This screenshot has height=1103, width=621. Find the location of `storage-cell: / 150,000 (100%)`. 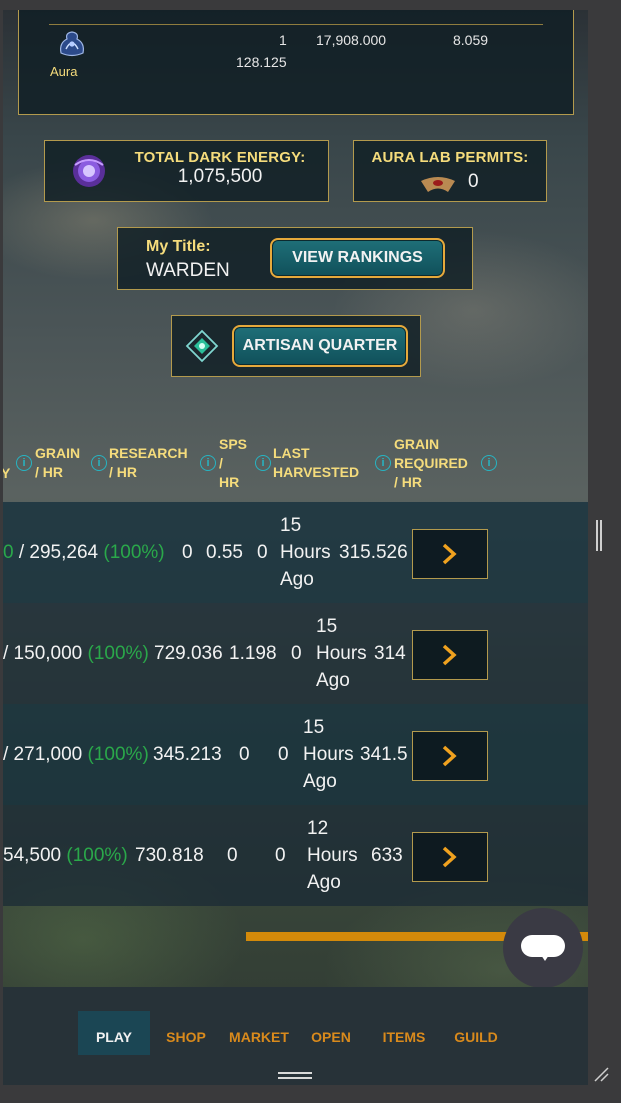

storage-cell: / 150,000 (100%) is located at coordinates (76, 653).